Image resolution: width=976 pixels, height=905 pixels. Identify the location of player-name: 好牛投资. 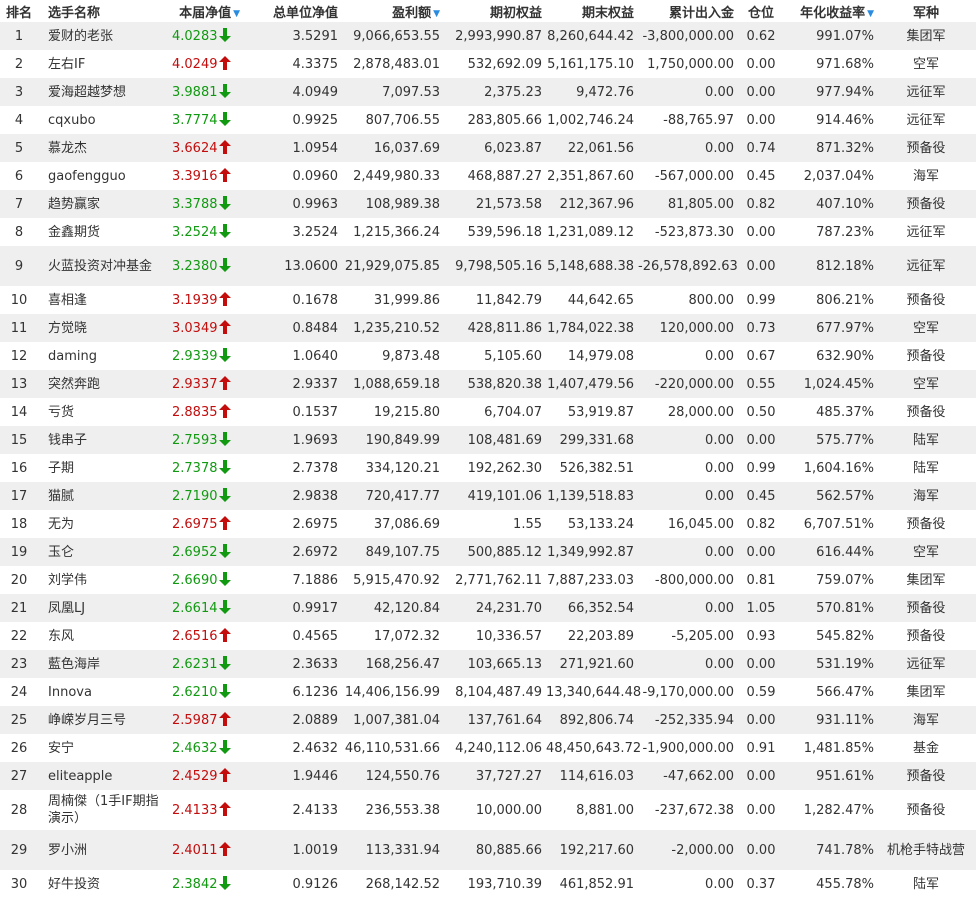
(101, 884).